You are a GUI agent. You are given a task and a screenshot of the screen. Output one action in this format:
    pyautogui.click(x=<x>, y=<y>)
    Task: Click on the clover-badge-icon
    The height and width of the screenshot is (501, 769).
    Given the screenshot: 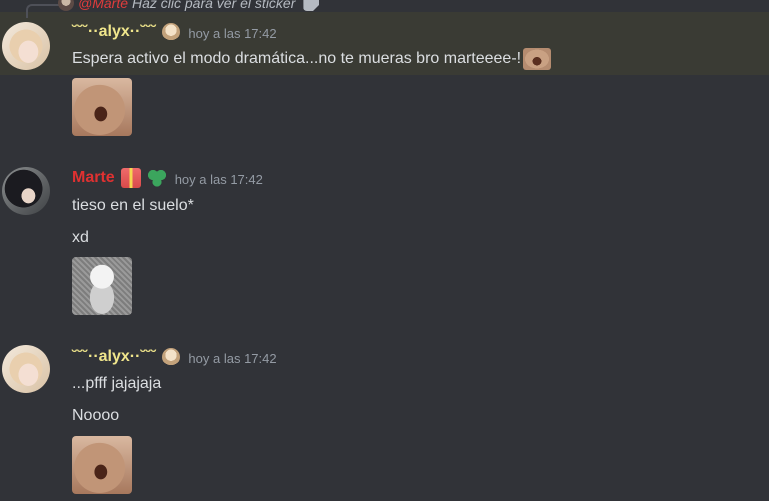 What is the action you would take?
    pyautogui.click(x=156, y=178)
    